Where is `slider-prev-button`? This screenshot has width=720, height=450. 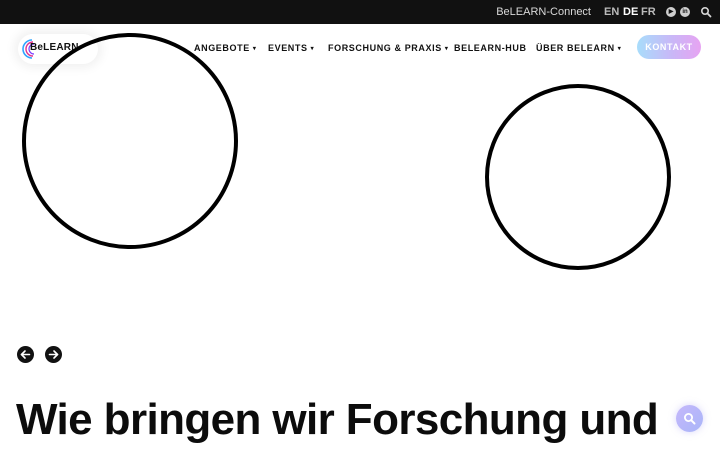 slider-prev-button is located at coordinates (25, 354).